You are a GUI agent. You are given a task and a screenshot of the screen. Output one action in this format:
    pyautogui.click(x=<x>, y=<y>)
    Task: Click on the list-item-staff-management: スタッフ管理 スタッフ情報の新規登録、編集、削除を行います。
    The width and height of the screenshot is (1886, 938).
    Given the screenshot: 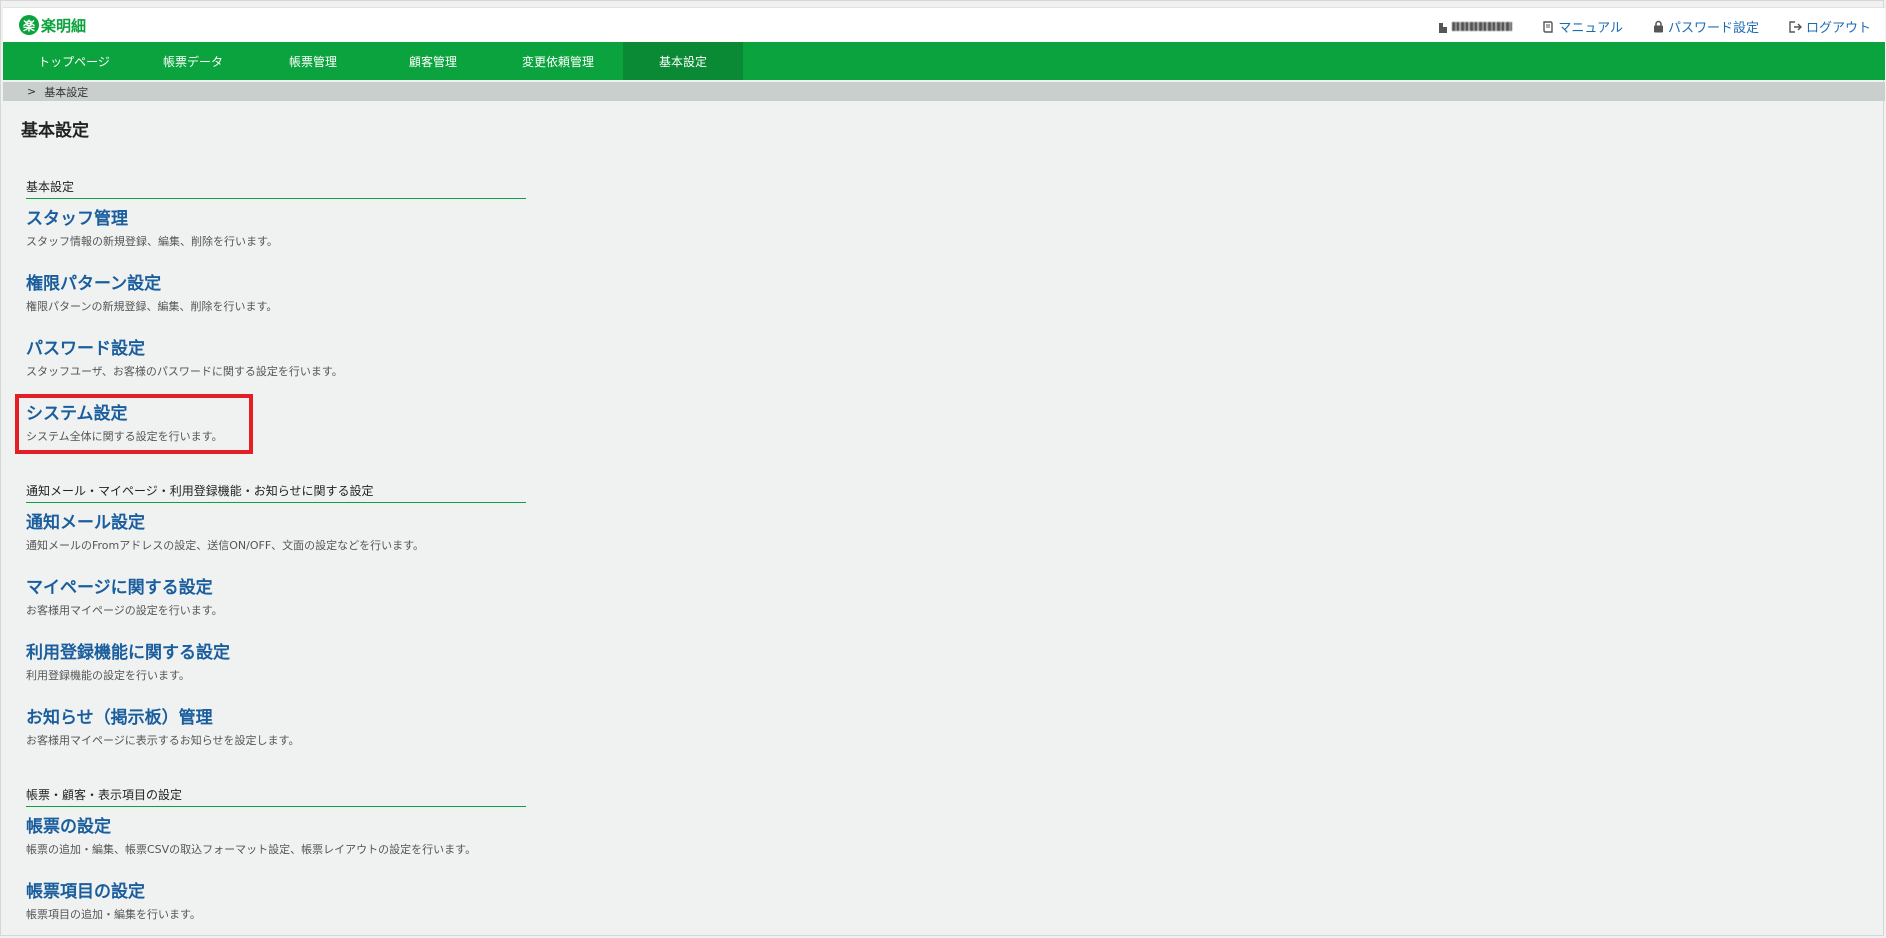 What is the action you would take?
    pyautogui.click(x=152, y=228)
    